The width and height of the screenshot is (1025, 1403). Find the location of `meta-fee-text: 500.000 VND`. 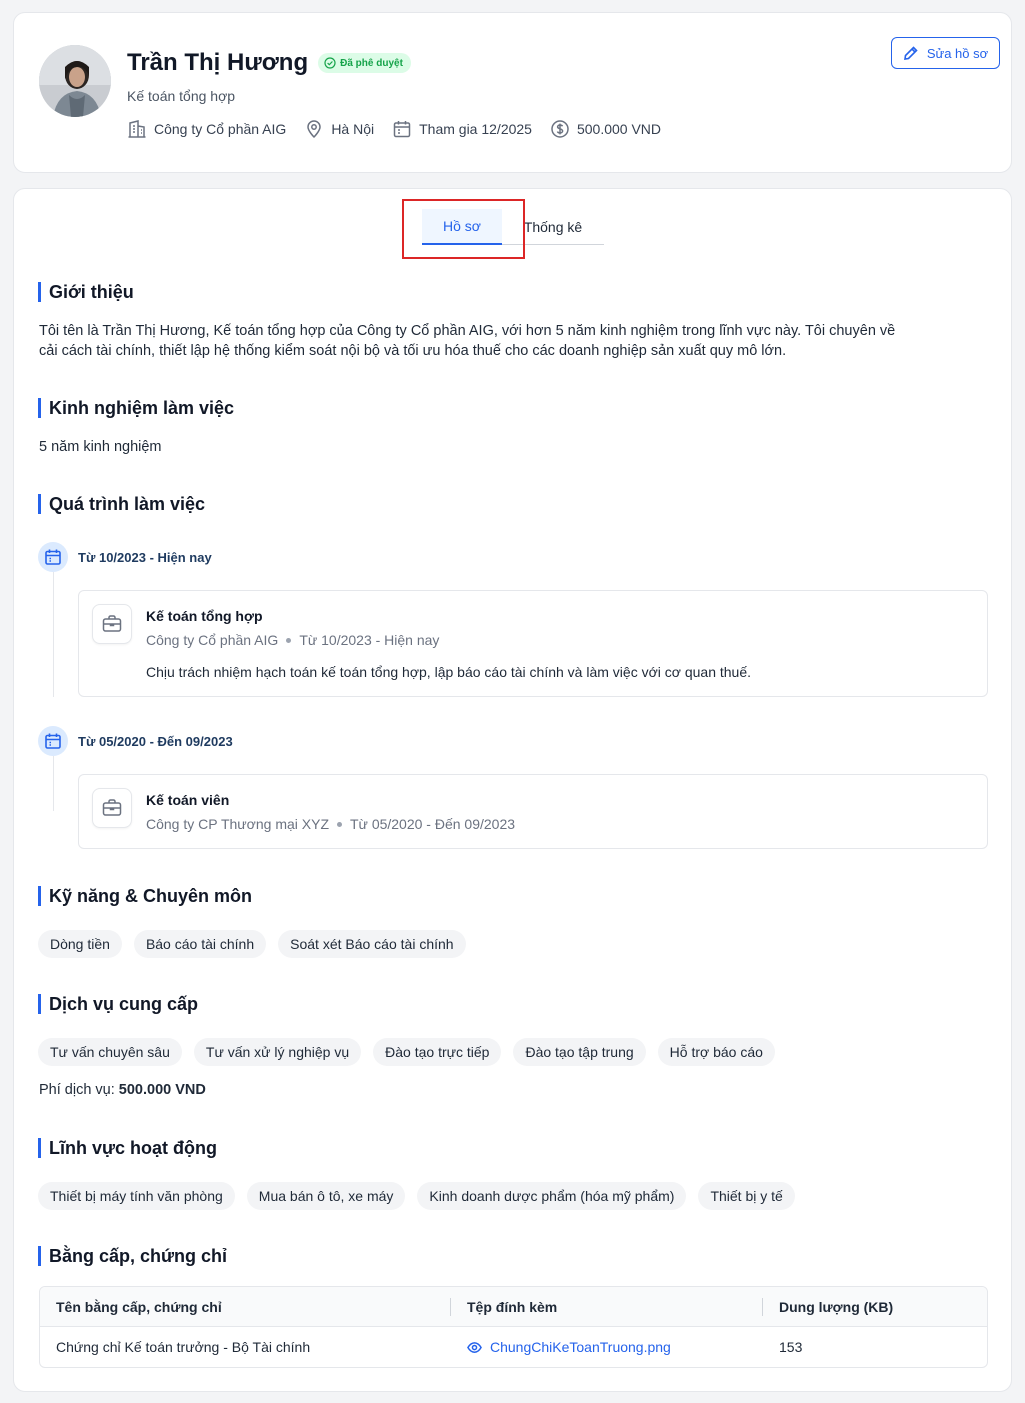

meta-fee-text: 500.000 VND is located at coordinates (619, 129).